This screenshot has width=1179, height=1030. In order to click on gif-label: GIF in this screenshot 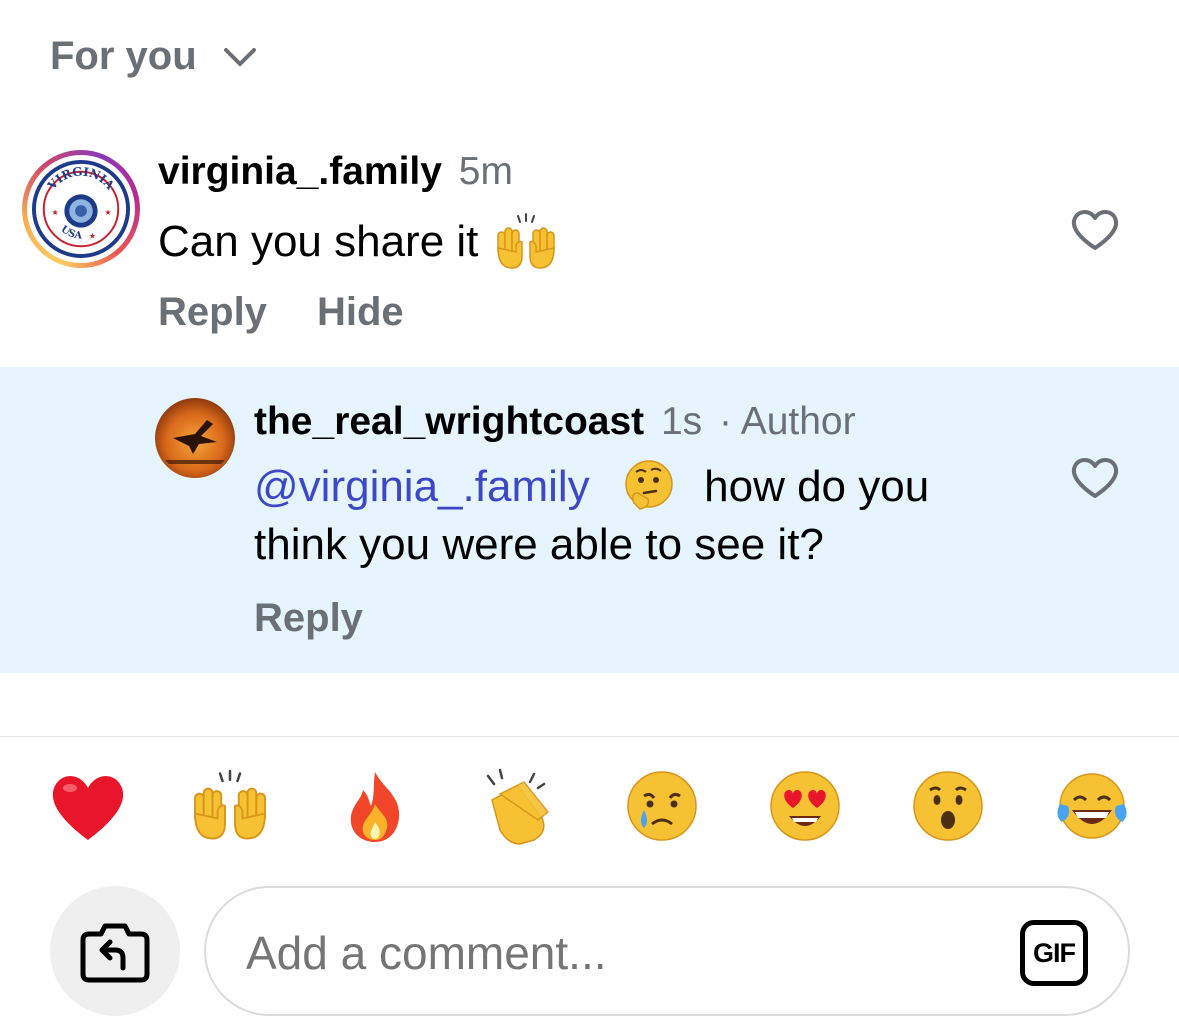, I will do `click(1054, 952)`.